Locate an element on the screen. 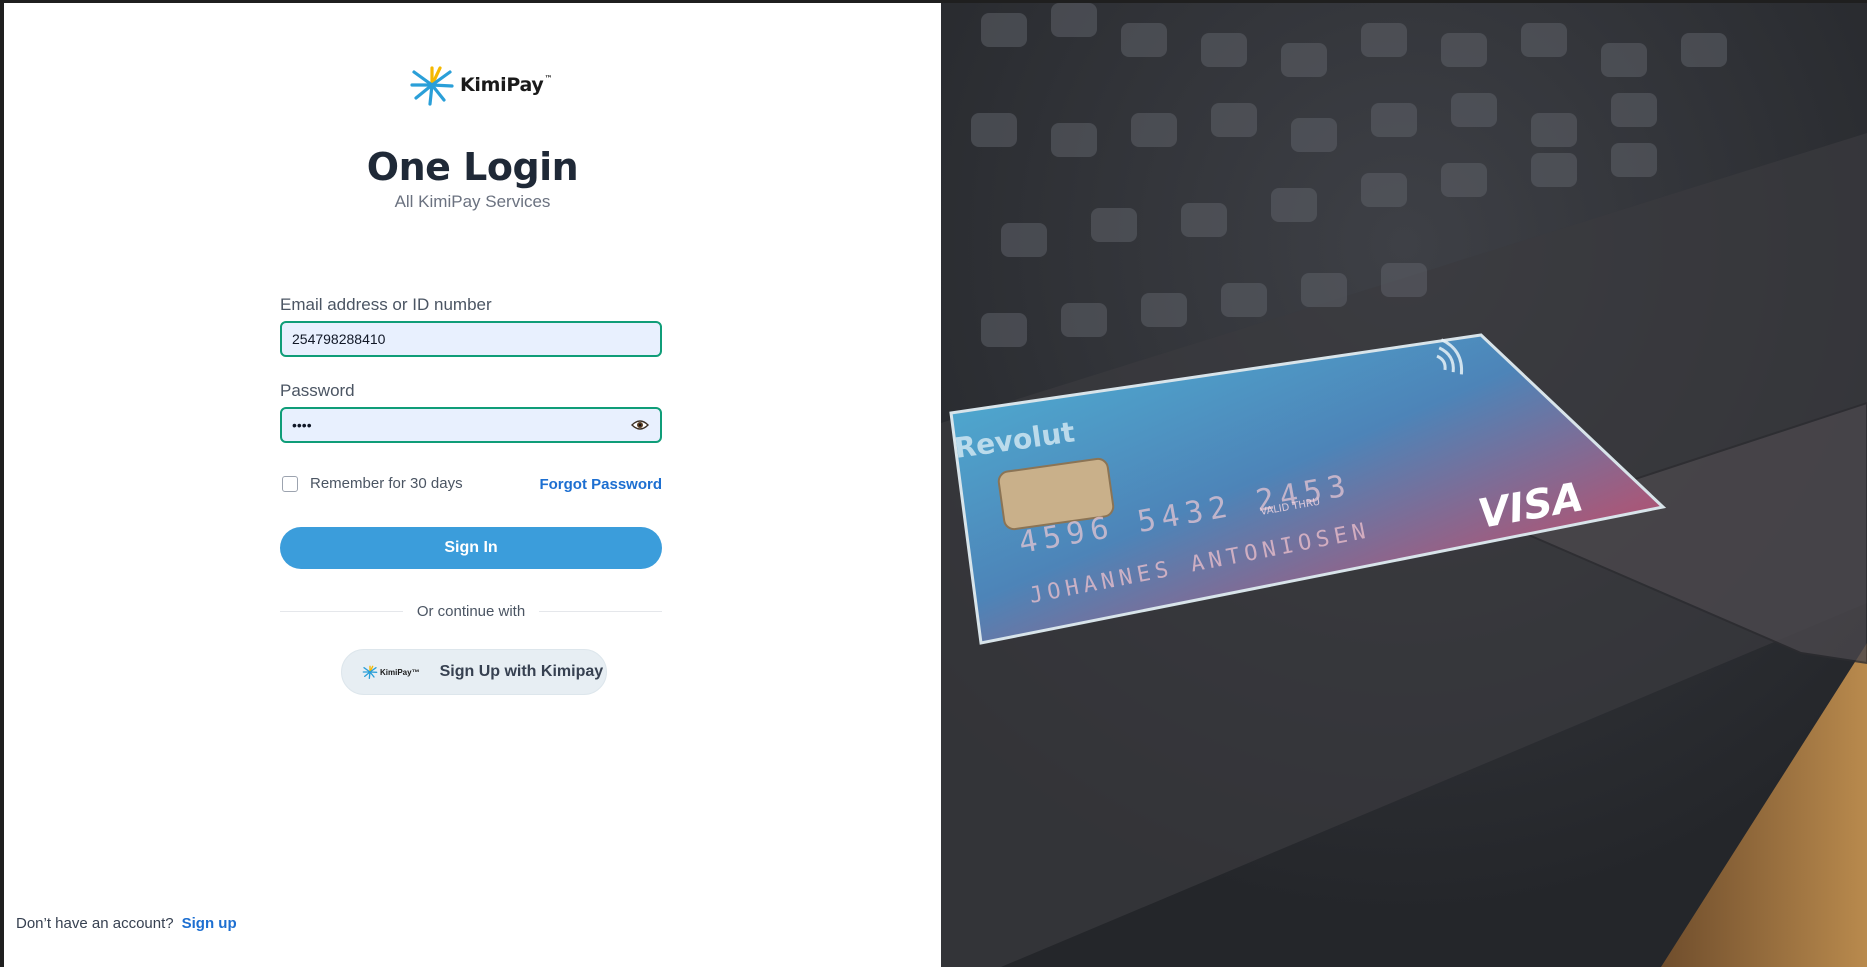 This screenshot has height=967, width=1867. remember-label: Remember for 30 days is located at coordinates (386, 483).